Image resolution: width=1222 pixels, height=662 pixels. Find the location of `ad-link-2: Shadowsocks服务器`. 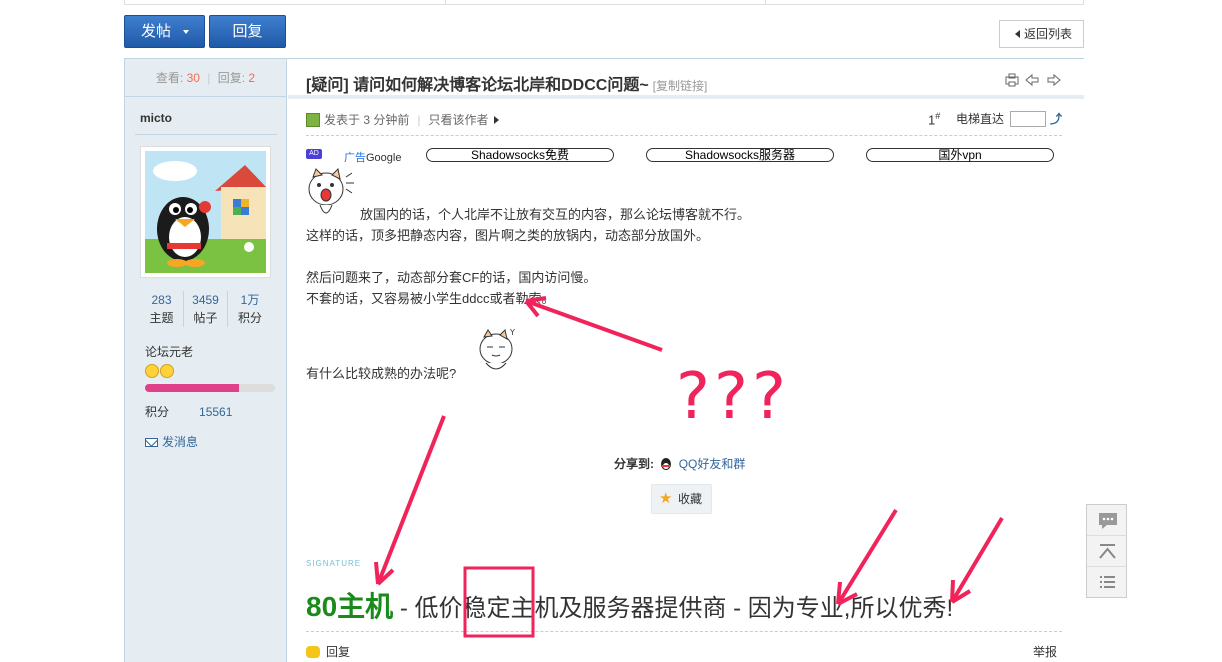

ad-link-2: Shadowsocks服务器 is located at coordinates (740, 155).